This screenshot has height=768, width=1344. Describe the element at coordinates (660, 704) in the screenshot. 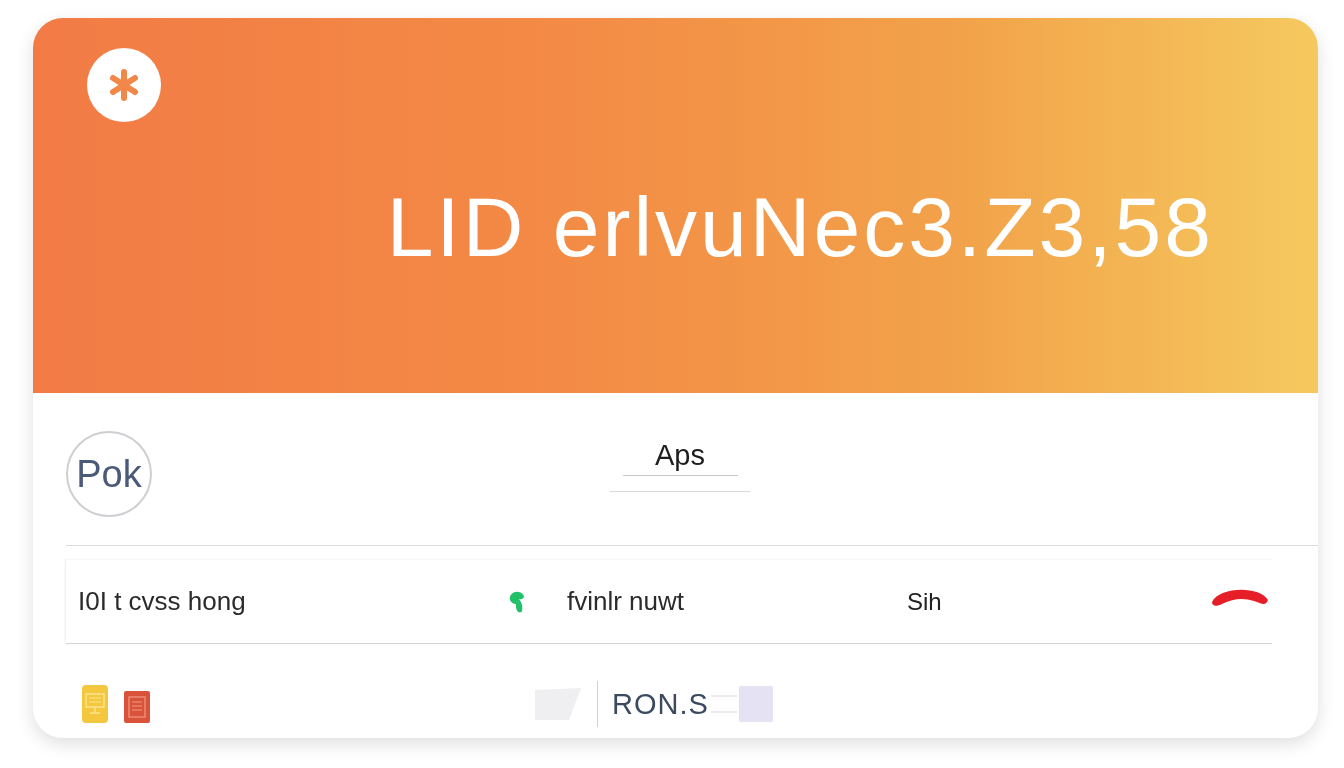

I see `footer-label: RON.S` at that location.